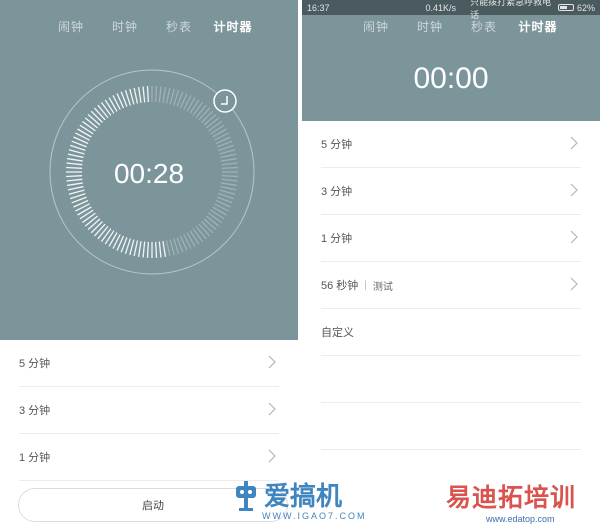  Describe the element at coordinates (314, 516) in the screenshot. I see `watermark-url: WWW.IGAO7.COM` at that location.